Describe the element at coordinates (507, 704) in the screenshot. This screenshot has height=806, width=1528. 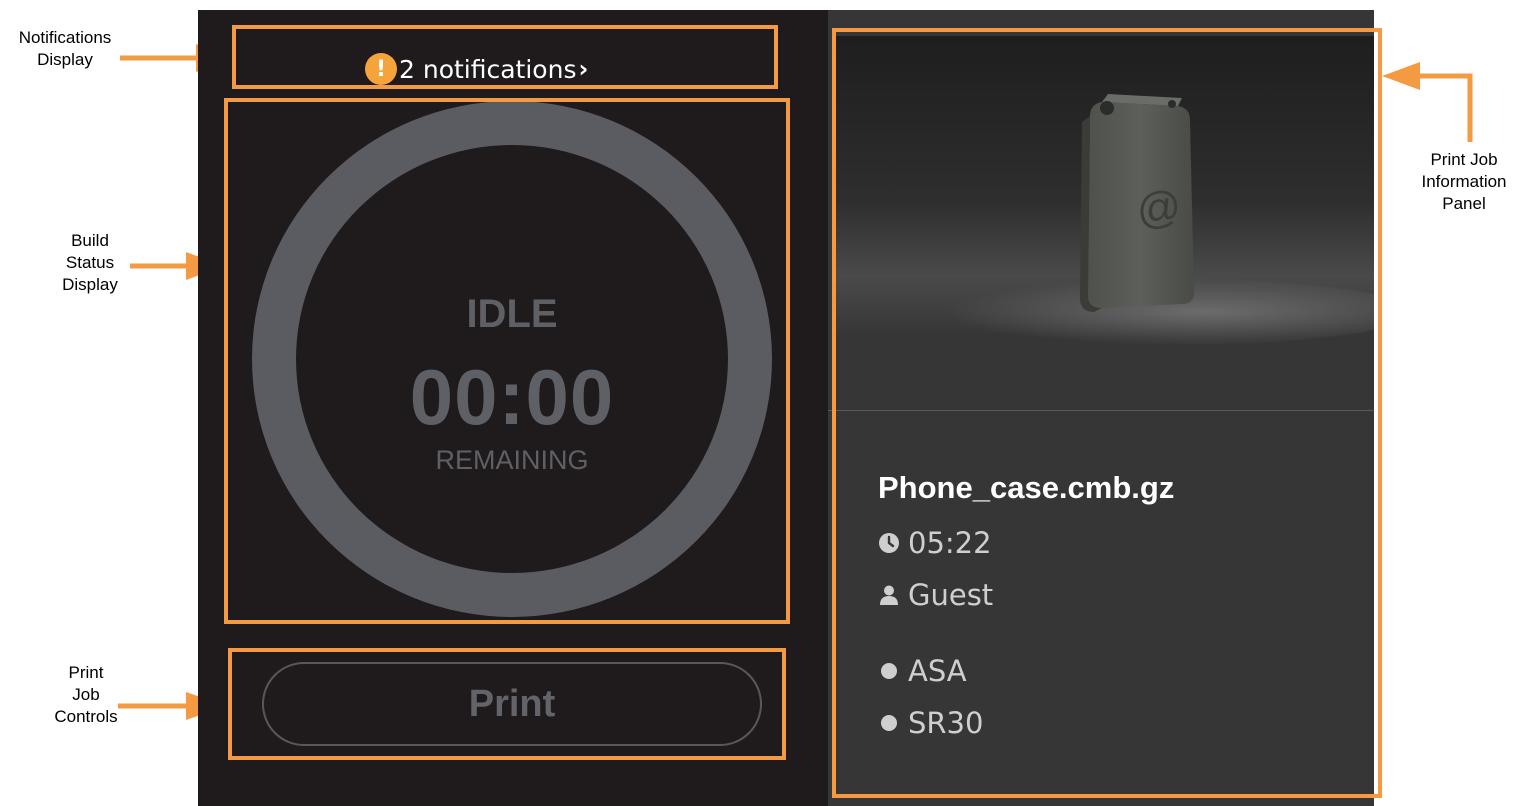
I see `frame-print-job-controls` at that location.